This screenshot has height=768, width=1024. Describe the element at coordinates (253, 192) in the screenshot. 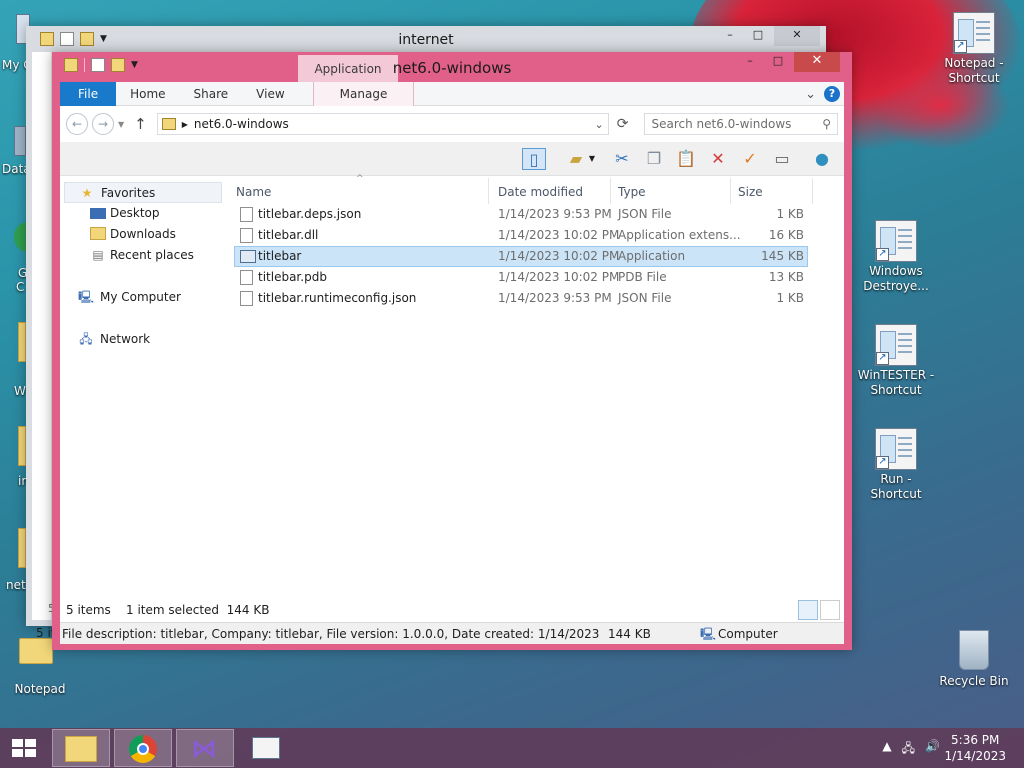

I see `column-header-name: Name` at that location.